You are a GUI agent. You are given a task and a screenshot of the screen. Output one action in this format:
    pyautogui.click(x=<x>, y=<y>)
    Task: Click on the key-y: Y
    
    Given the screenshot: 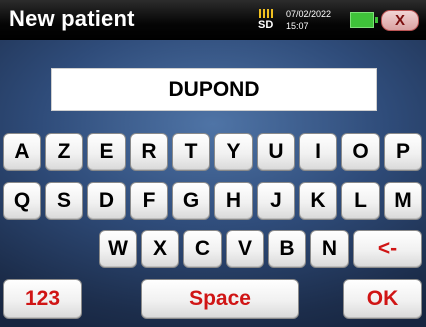 What is the action you would take?
    pyautogui.click(x=233, y=152)
    